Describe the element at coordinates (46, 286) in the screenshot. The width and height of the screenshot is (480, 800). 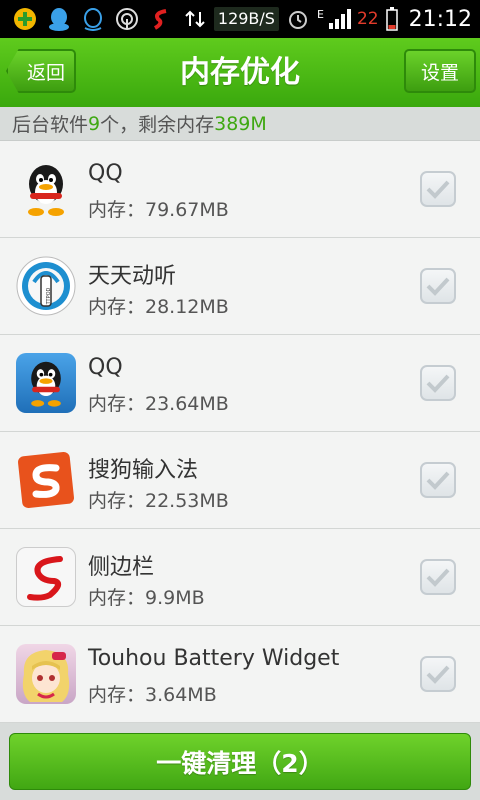
I see `ttpod-icon: TTPOD` at that location.